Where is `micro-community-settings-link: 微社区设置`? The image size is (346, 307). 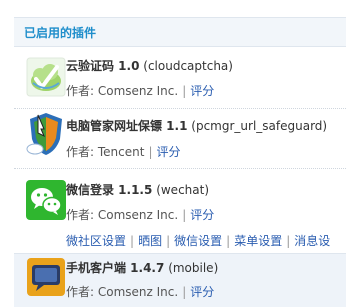 micro-community-settings-link: 微社区设置 is located at coordinates (96, 241).